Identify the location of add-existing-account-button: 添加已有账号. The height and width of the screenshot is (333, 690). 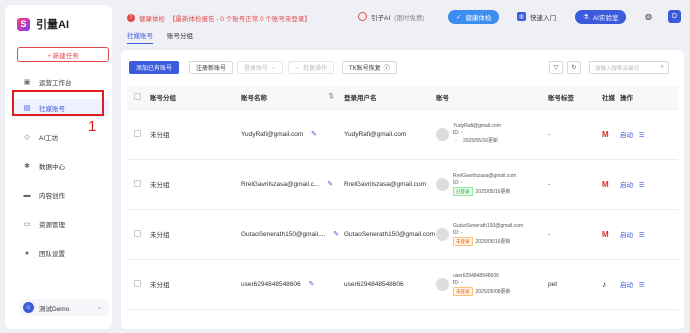
(154, 67).